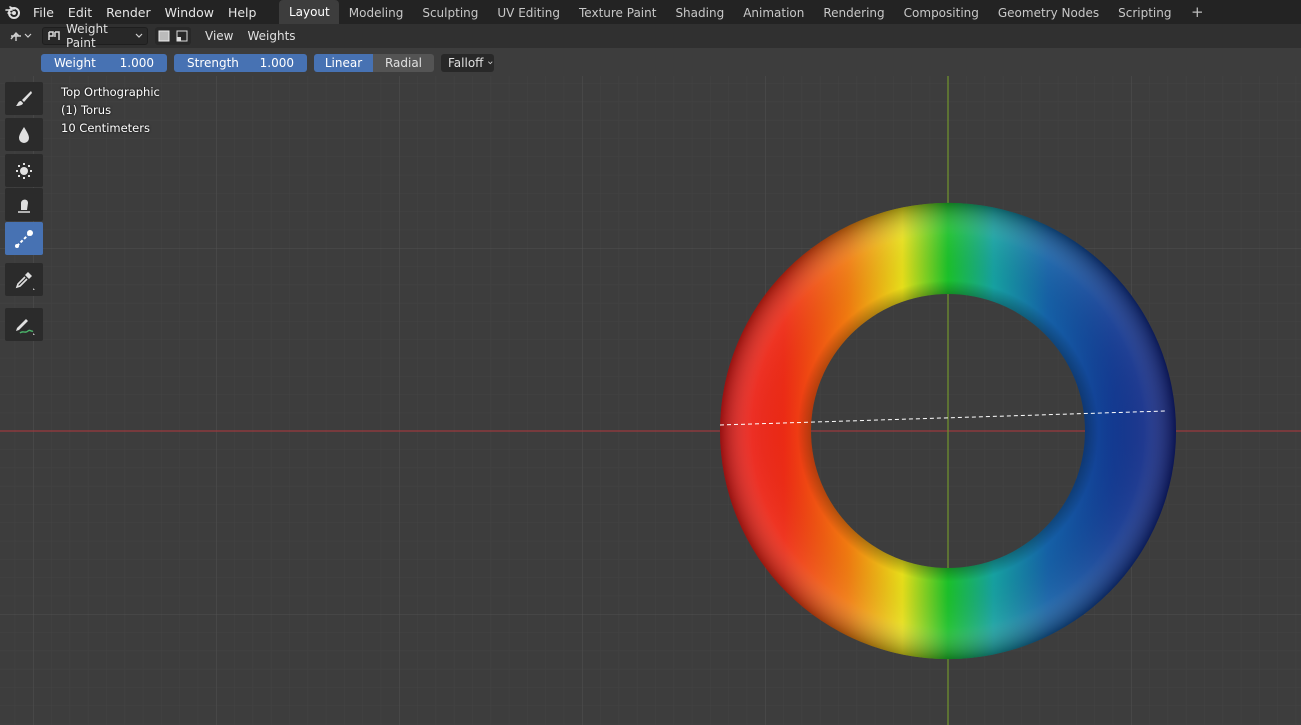  What do you see at coordinates (105, 128) in the screenshot?
I see `grid-scale-label: 10 Centimeters` at bounding box center [105, 128].